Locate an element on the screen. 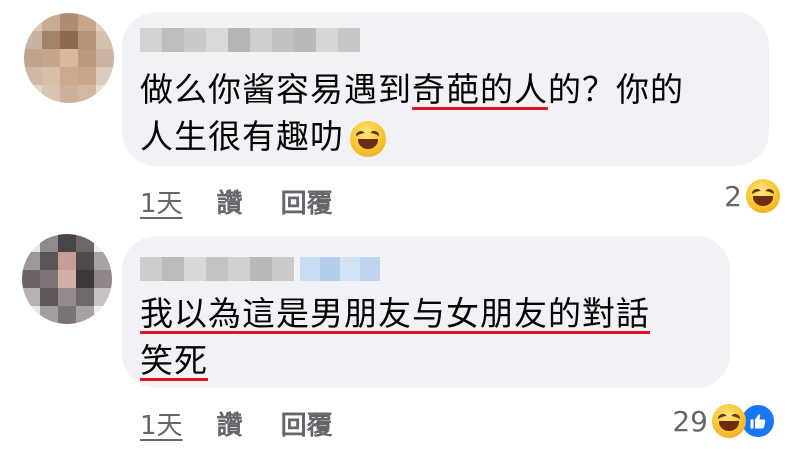  comment-text-segment: 人生很有趣叻 is located at coordinates (242, 136).